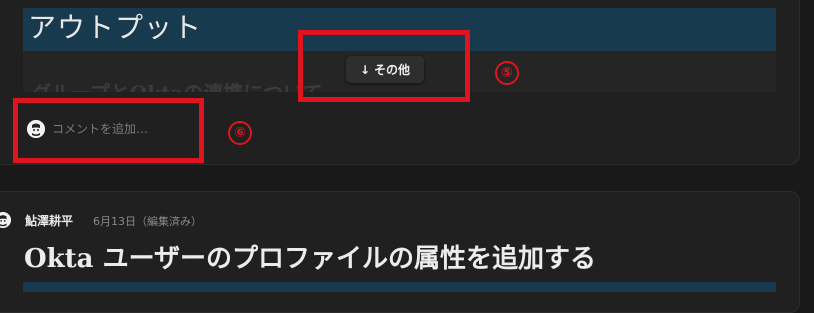 The width and height of the screenshot is (814, 313). What do you see at coordinates (115, 27) in the screenshot?
I see `output-heading: アウトプット` at bounding box center [115, 27].